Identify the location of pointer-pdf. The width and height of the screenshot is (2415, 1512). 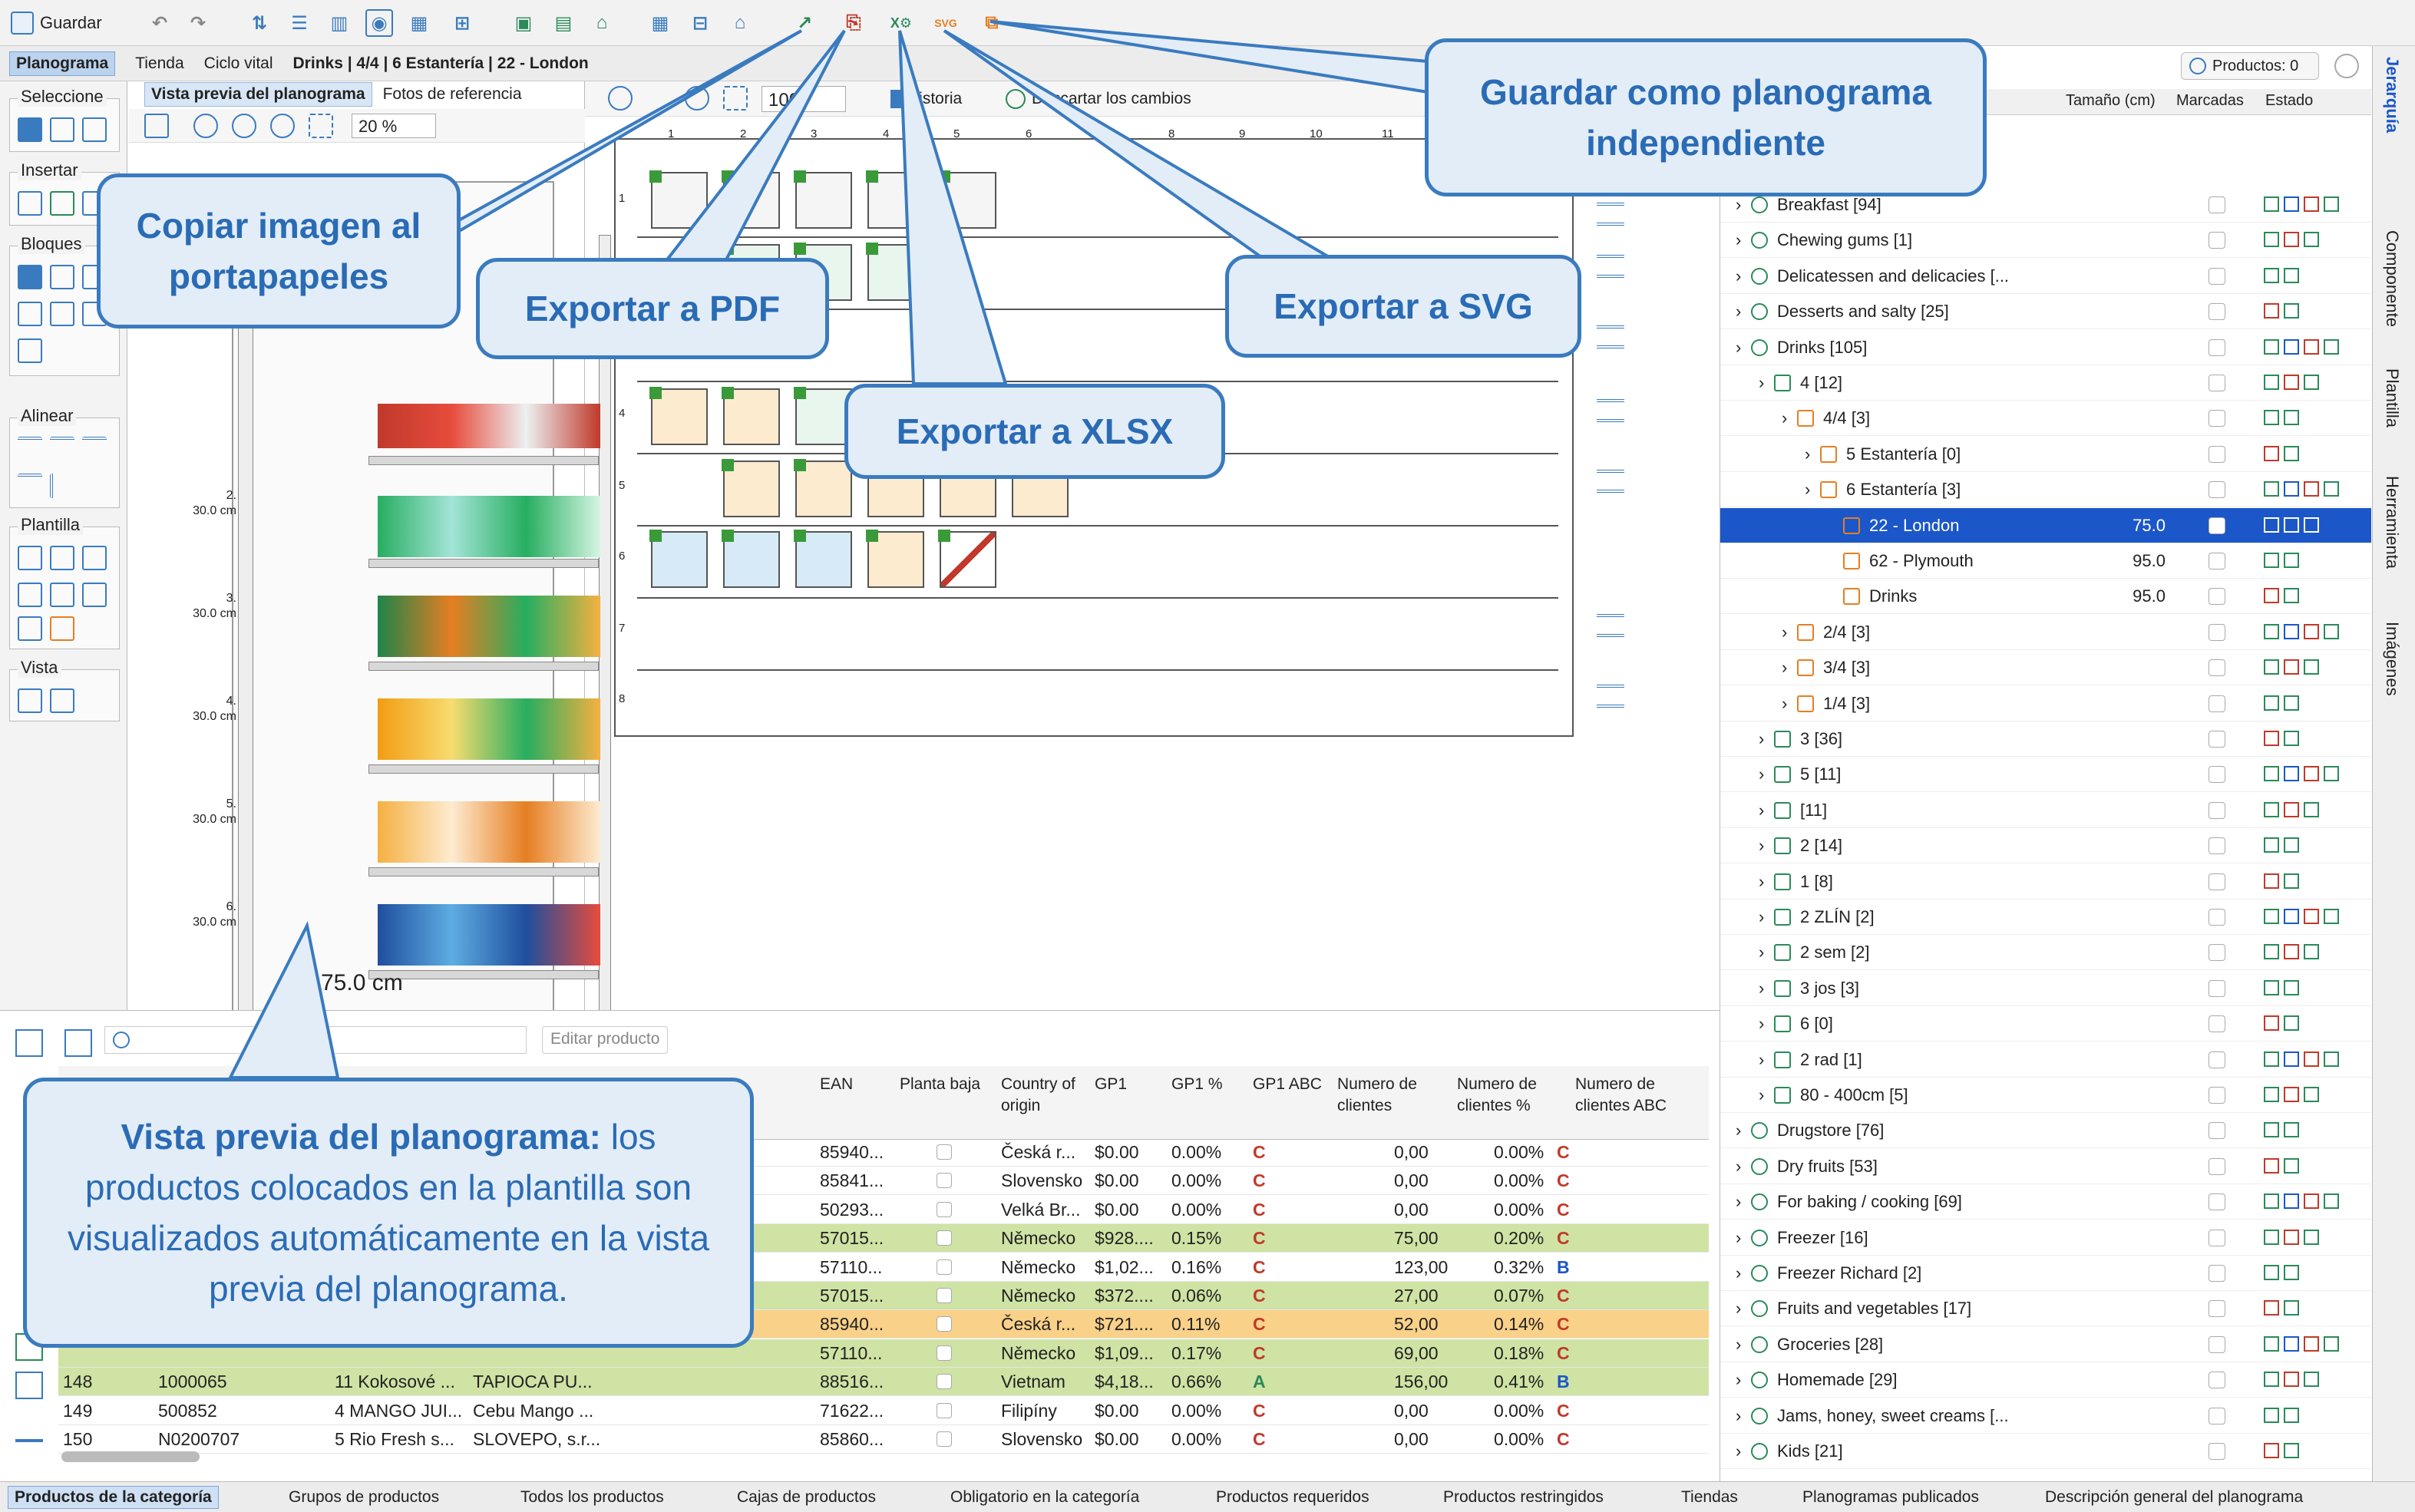
(751, 150).